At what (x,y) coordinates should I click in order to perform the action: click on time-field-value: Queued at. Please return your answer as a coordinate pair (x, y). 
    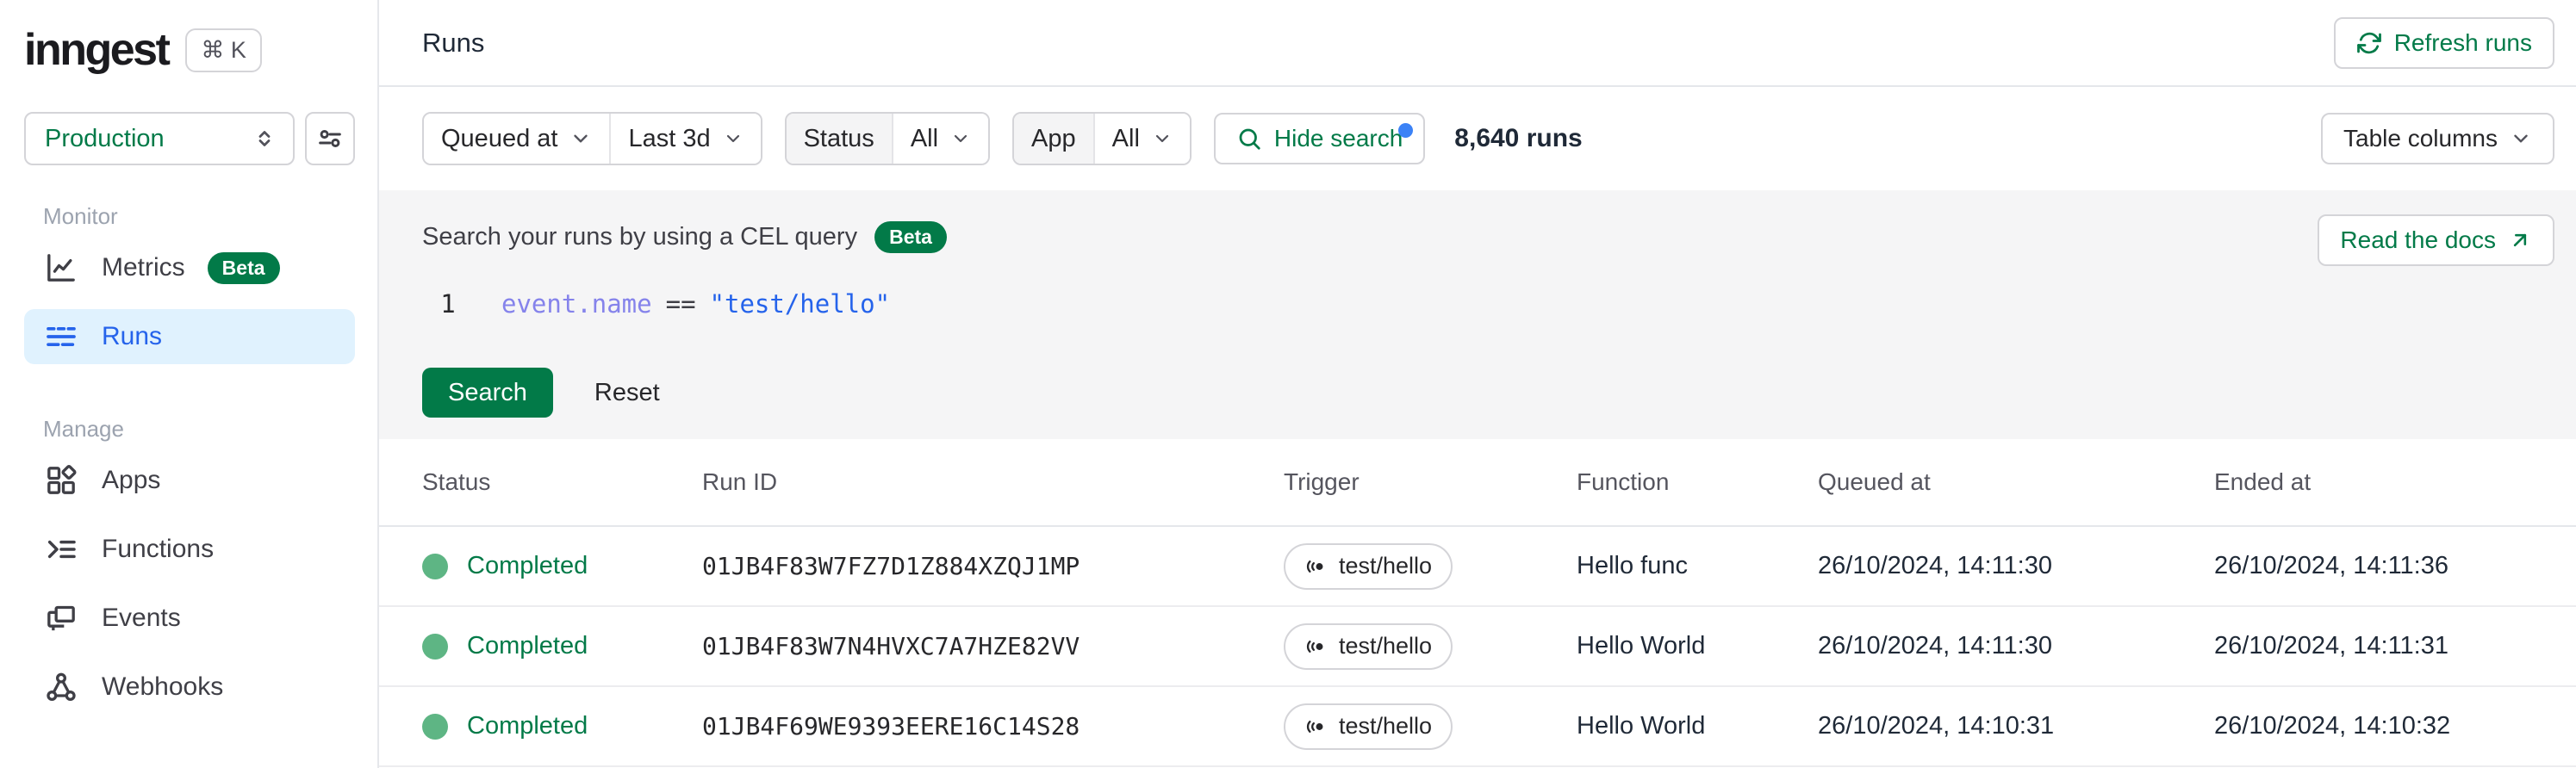
    Looking at the image, I should click on (500, 138).